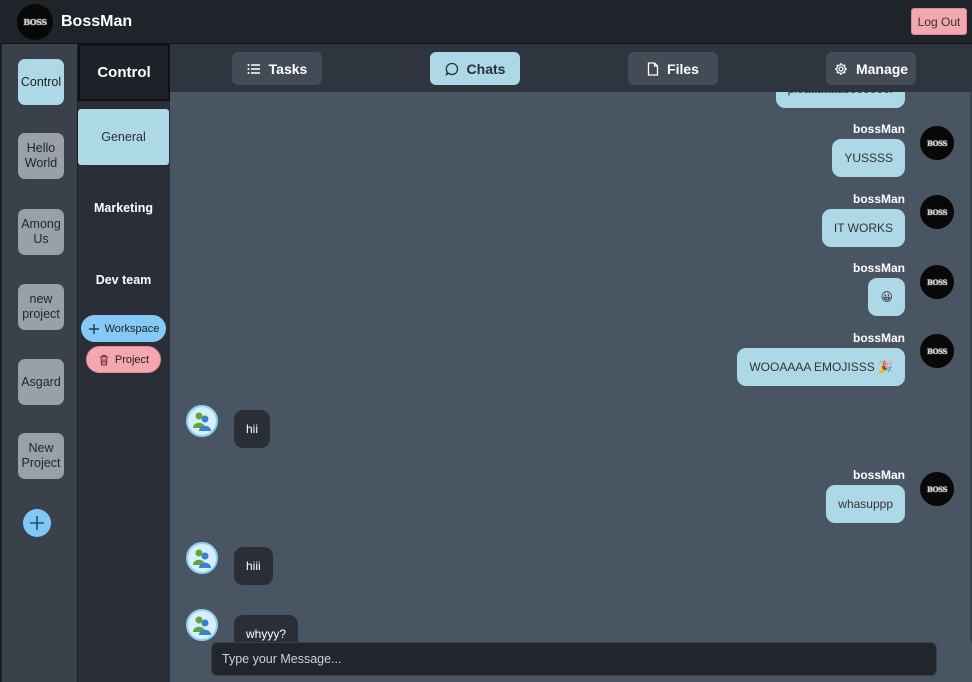 This screenshot has height=682, width=972. Describe the element at coordinates (124, 72) in the screenshot. I see `project-title: Control` at that location.